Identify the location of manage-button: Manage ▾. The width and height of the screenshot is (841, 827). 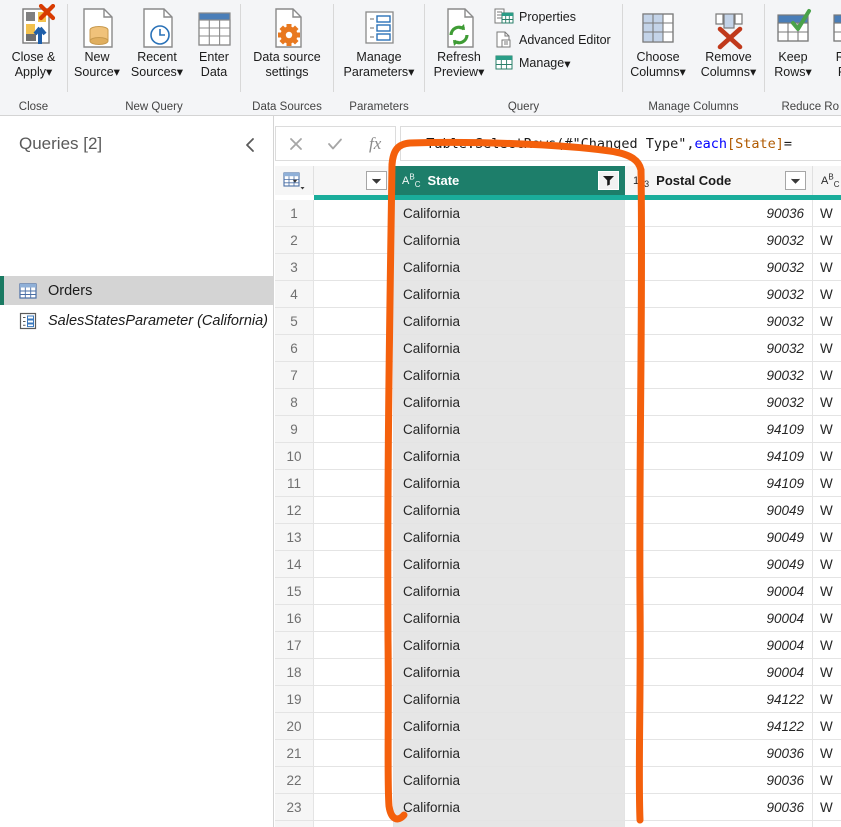
(532, 63).